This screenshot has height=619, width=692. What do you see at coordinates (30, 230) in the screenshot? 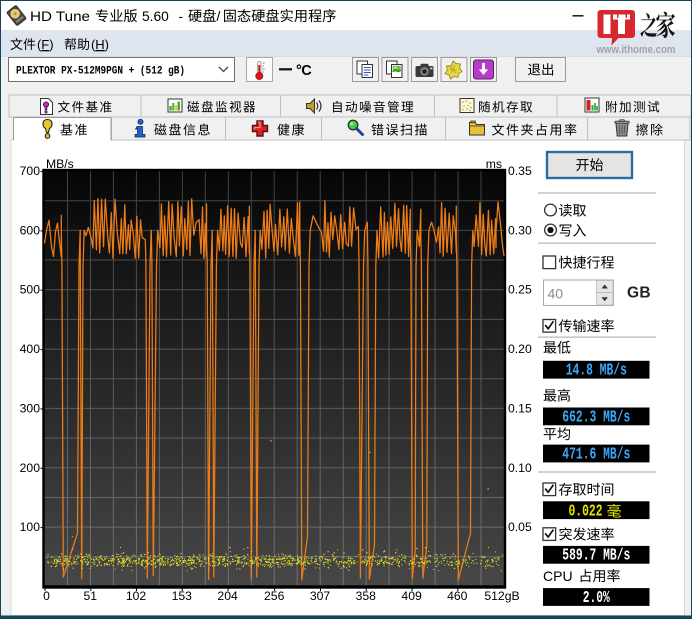
I see `svg-text: 600` at bounding box center [30, 230].